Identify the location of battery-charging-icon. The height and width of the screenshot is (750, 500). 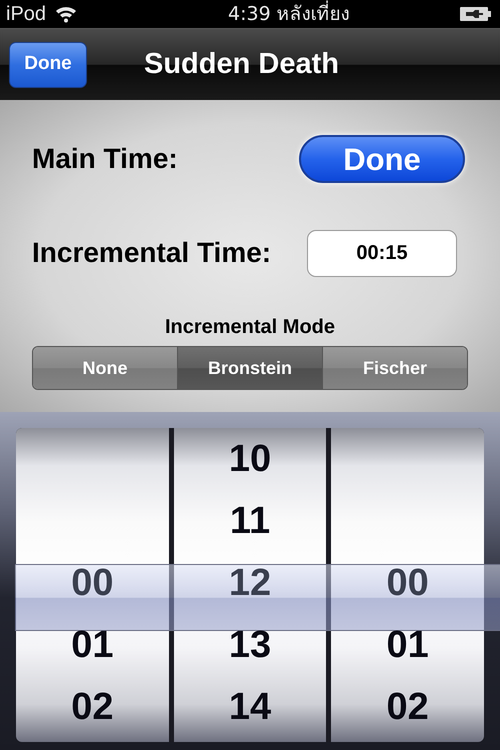
(476, 14).